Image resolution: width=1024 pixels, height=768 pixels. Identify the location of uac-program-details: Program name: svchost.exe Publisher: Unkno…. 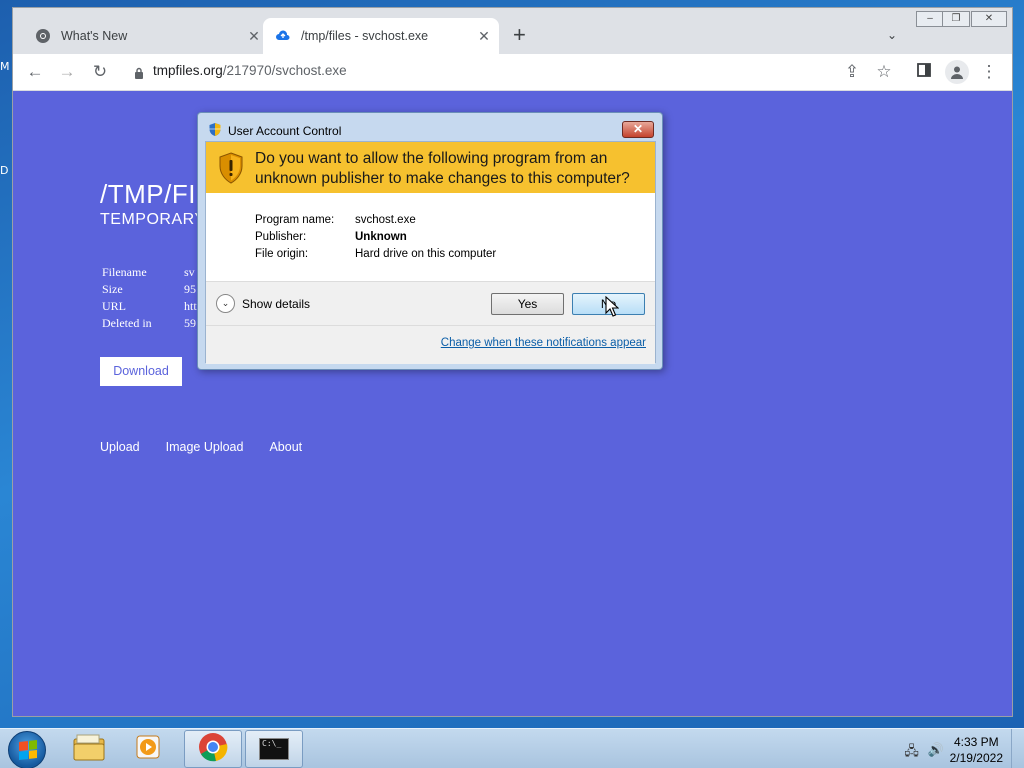
(375, 239).